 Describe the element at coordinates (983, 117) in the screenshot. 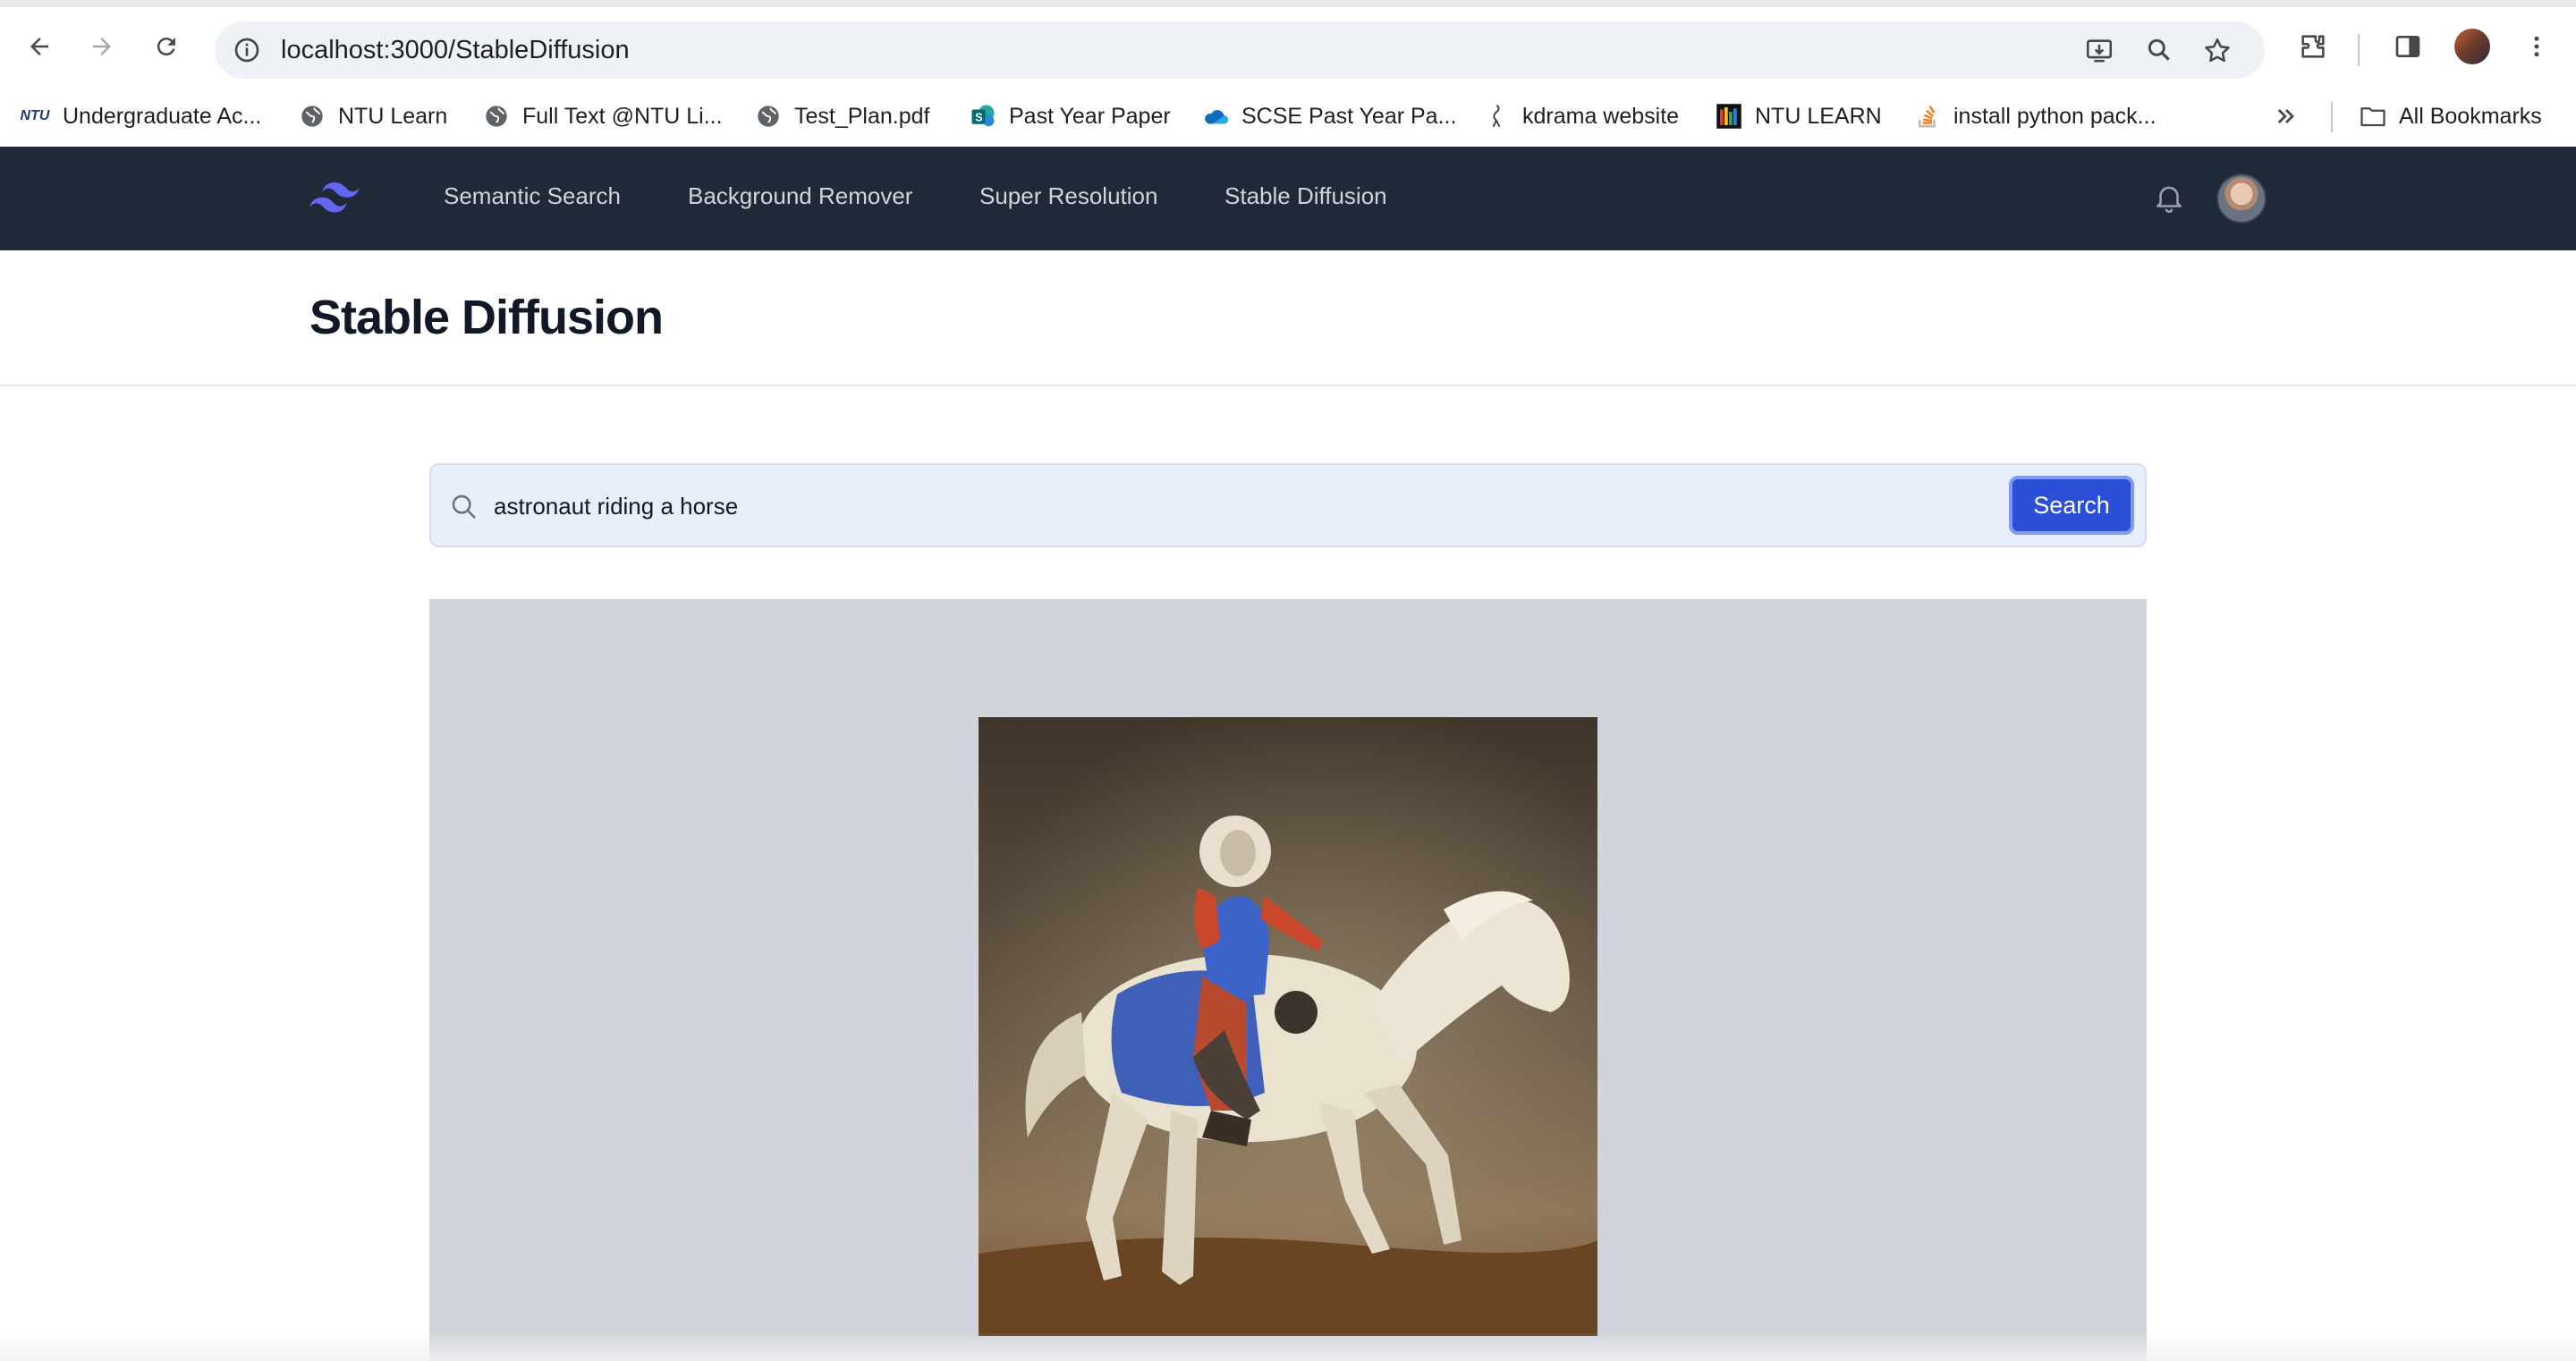

I see `sharepoint-icon: S` at that location.